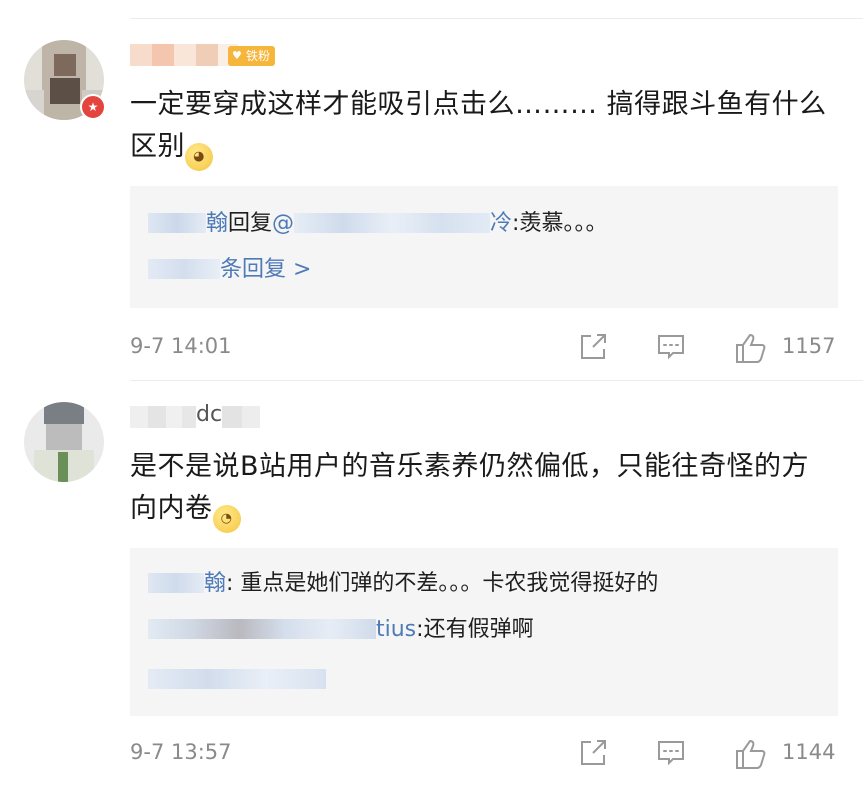  I want to click on woozy-face-emoji-icon: ◕, so click(199, 157).